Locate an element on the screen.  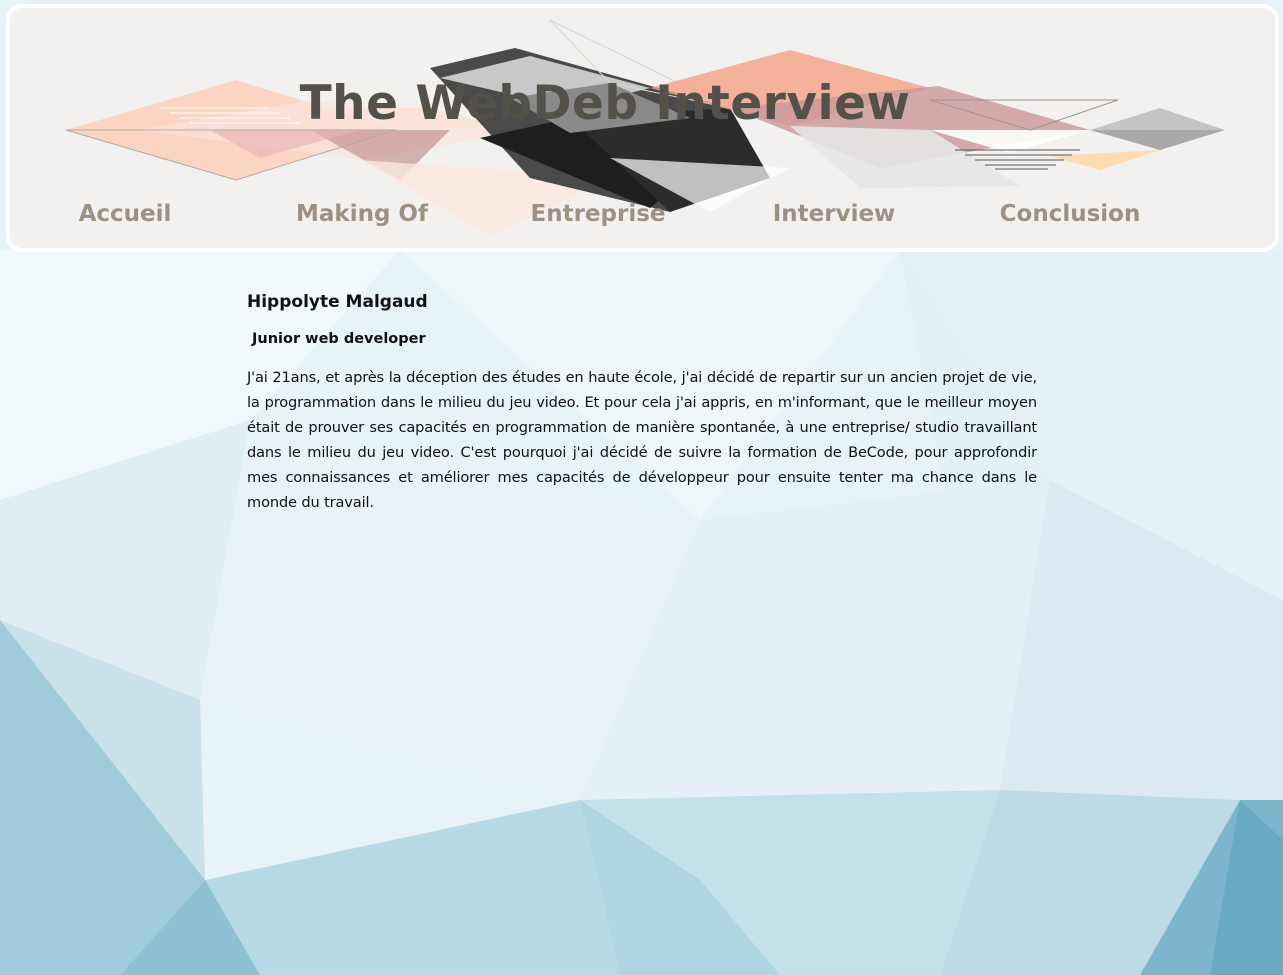
nav-item-making-of: Making Of is located at coordinates (362, 214).